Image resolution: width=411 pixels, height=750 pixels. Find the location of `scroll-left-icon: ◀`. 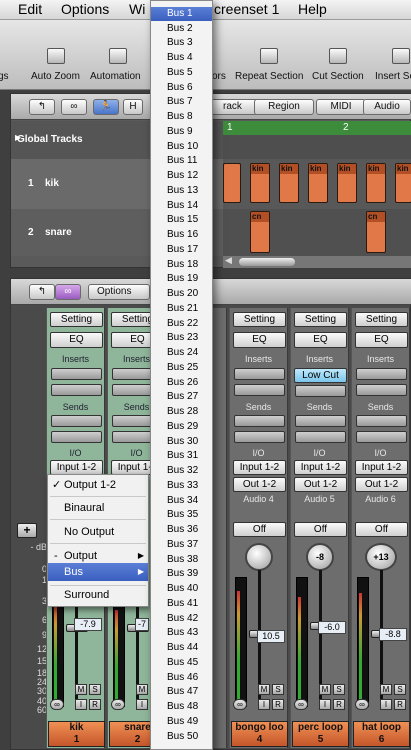

scroll-left-icon: ◀ is located at coordinates (228, 260).